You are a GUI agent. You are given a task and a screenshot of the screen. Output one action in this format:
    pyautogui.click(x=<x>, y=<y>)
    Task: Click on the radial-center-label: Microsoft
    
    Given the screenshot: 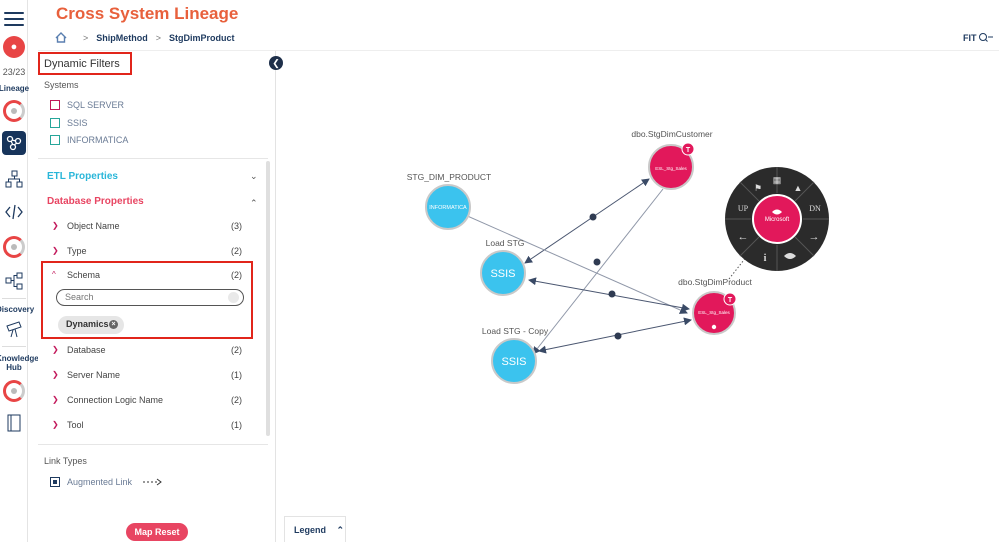 What is the action you would take?
    pyautogui.click(x=777, y=220)
    